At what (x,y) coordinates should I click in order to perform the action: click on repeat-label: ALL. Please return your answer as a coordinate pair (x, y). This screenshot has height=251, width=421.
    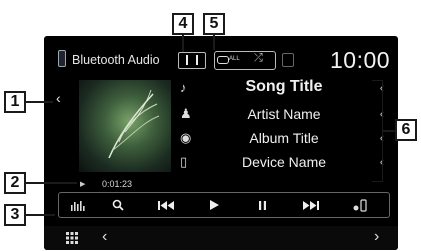
    Looking at the image, I should click on (234, 59).